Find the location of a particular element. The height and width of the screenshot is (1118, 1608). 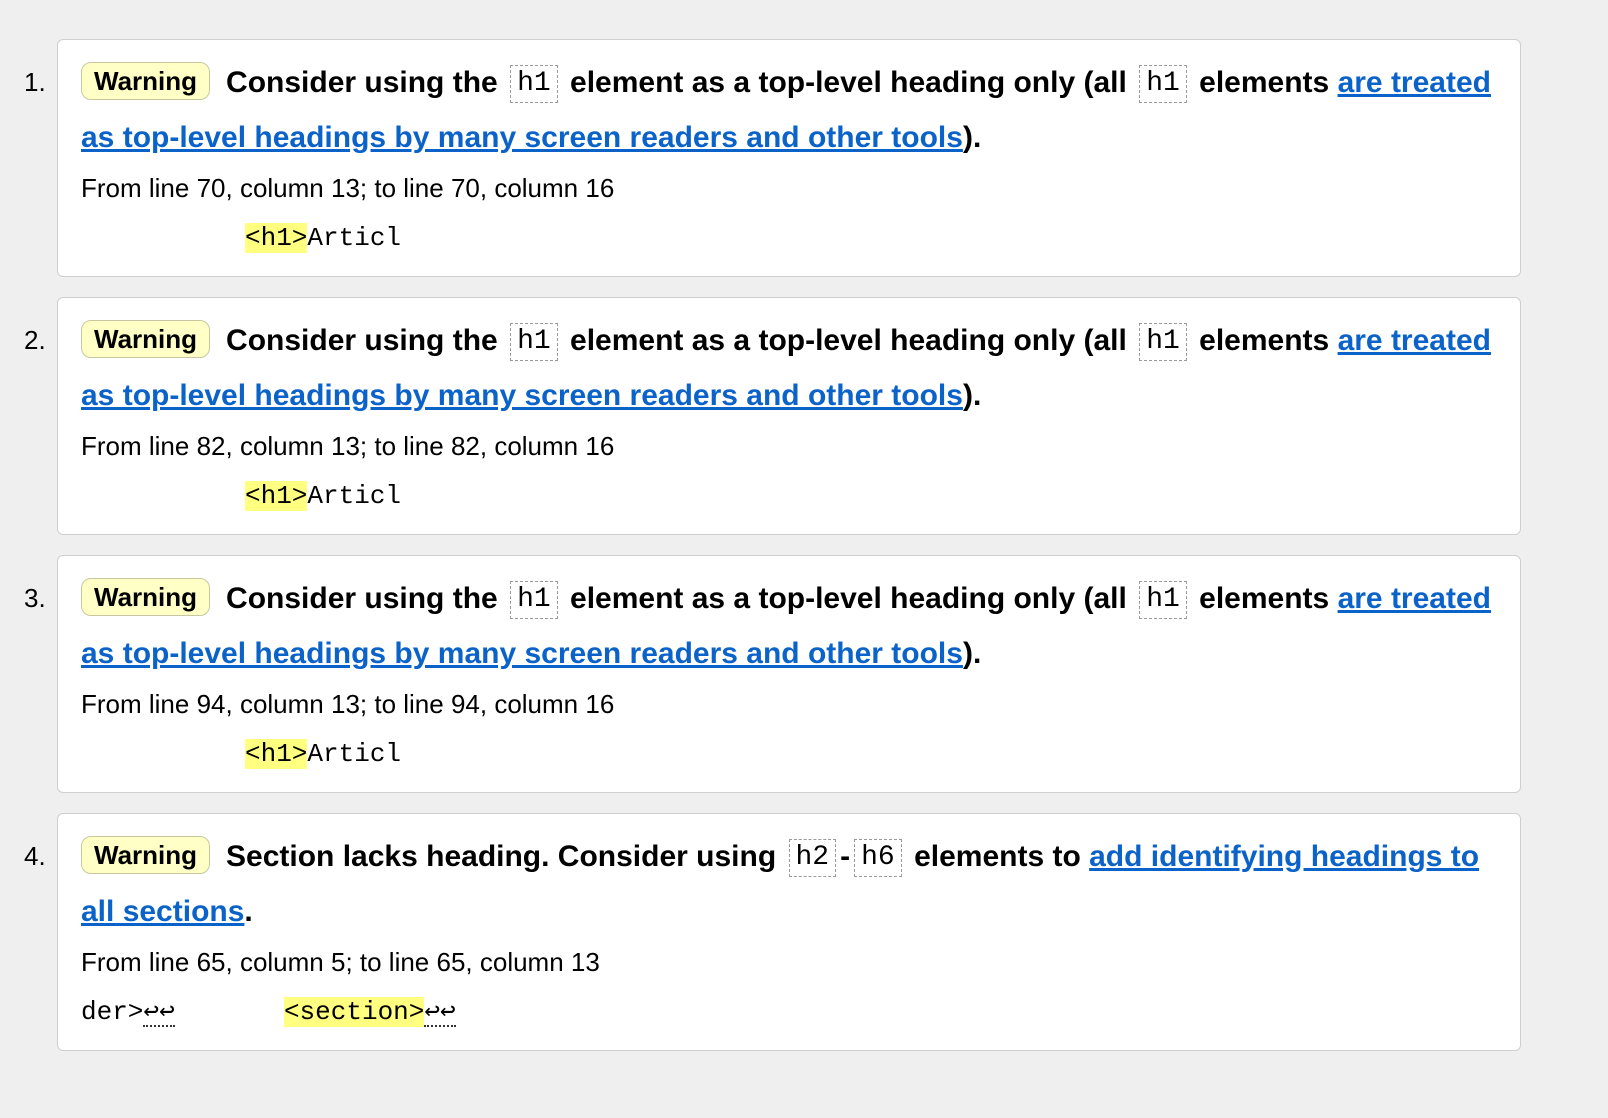

code-element-name: h2 is located at coordinates (812, 858).